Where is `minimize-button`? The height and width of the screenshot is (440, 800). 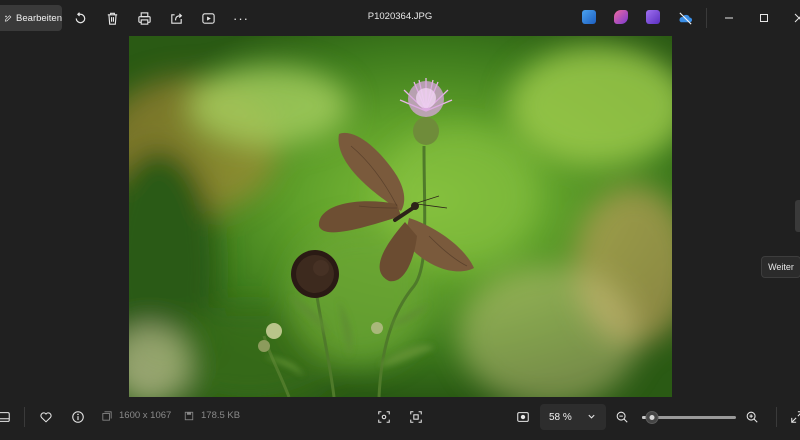 minimize-button is located at coordinates (729, 18).